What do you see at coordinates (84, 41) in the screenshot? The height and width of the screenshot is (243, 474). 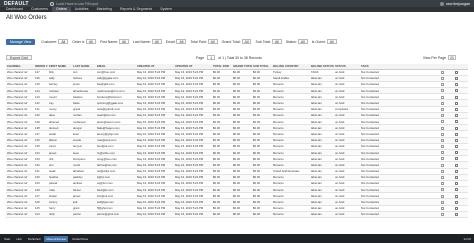 I see `filter-1: Order #: All` at bounding box center [84, 41].